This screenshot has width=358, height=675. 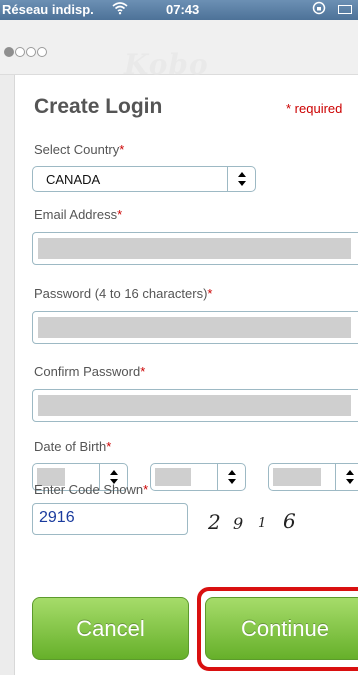 I want to click on password-label: Password (4 to 16 characters)*, so click(x=123, y=293).